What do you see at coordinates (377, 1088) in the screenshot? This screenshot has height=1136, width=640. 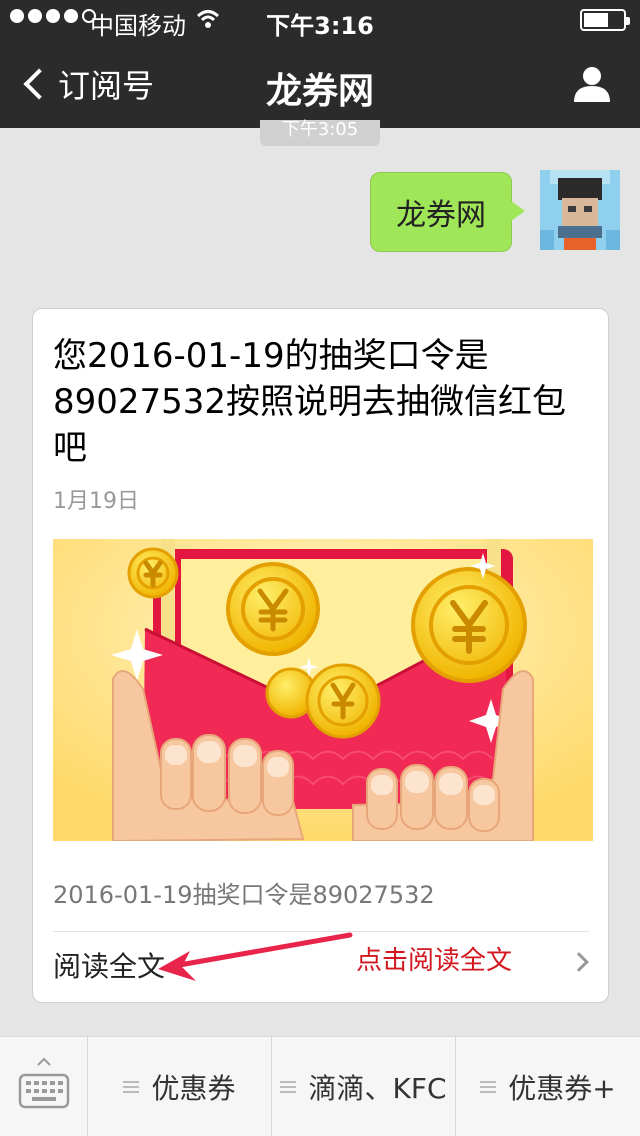 I see `menu-item-label: 滴滴、KFC` at bounding box center [377, 1088].